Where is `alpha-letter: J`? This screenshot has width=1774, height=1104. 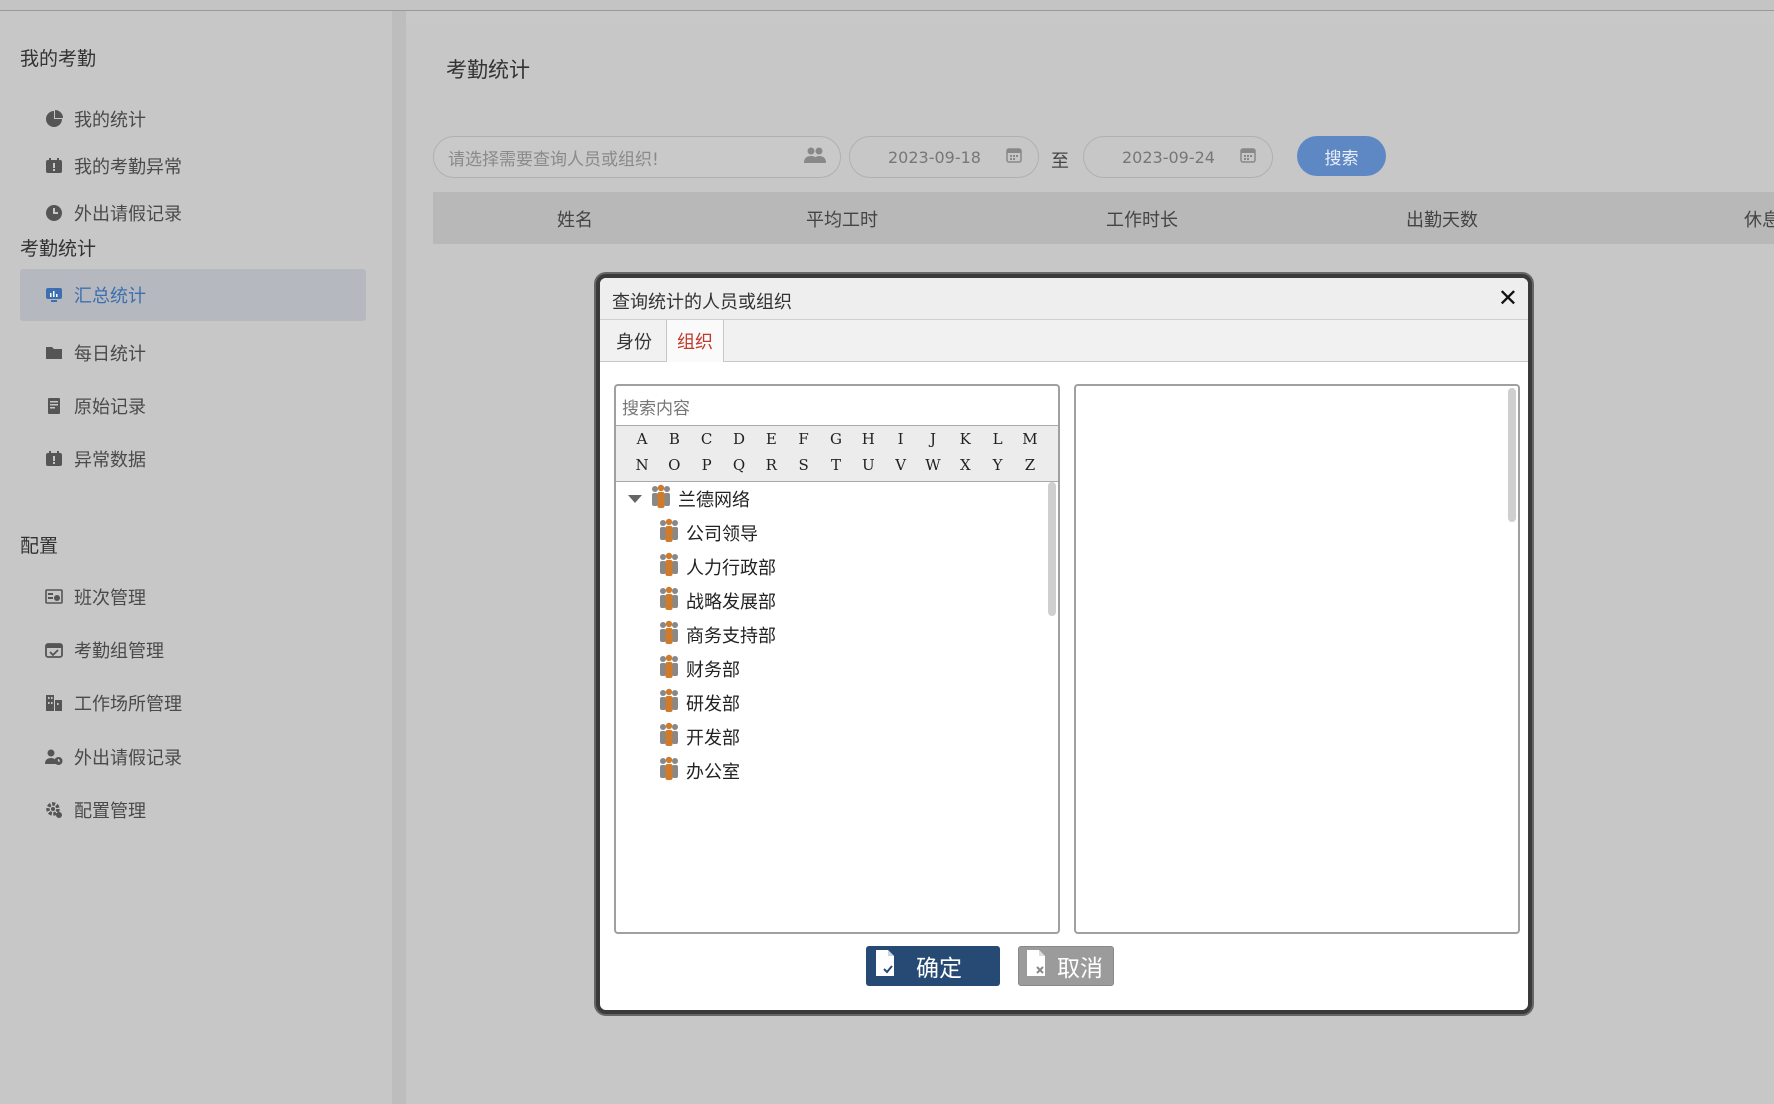 alpha-letter: J is located at coordinates (933, 439).